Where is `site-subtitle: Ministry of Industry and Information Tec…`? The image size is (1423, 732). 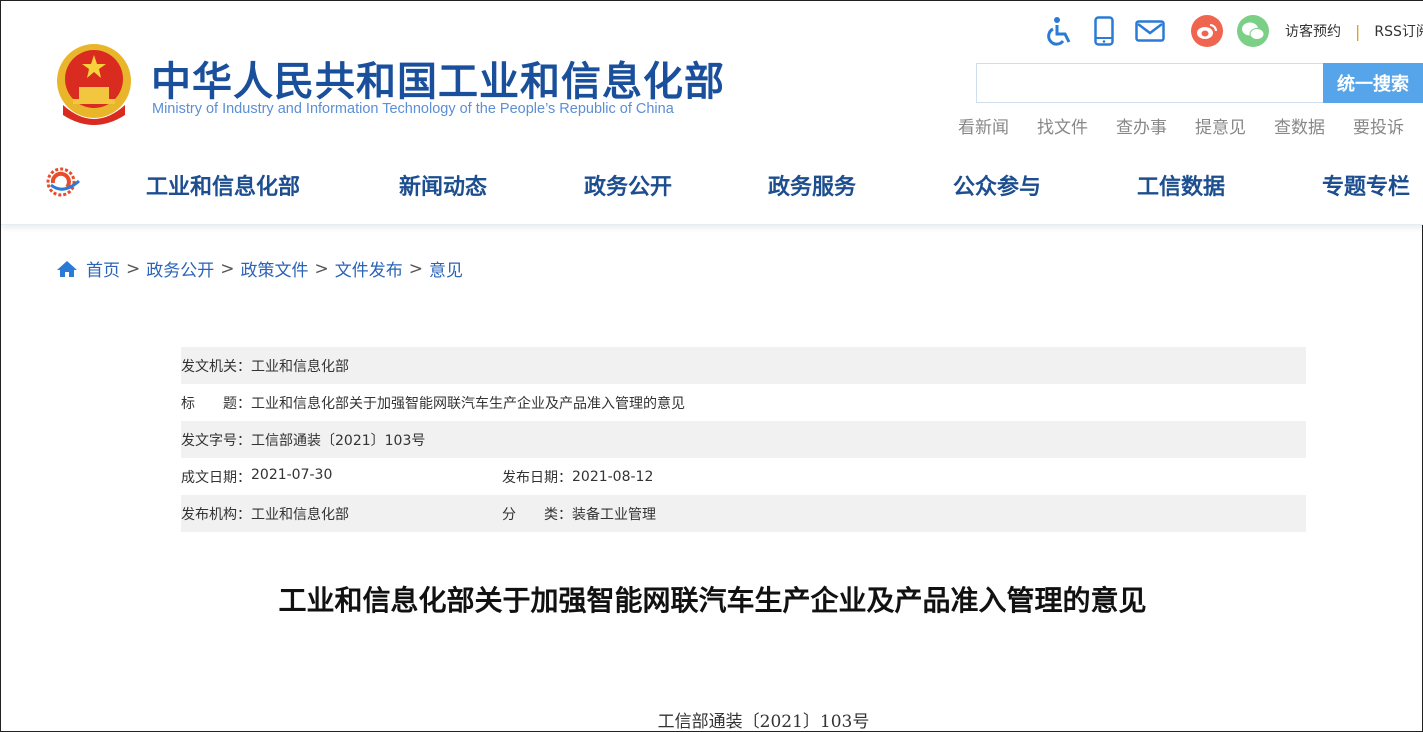
site-subtitle: Ministry of Industry and Information Tec… is located at coordinates (413, 109).